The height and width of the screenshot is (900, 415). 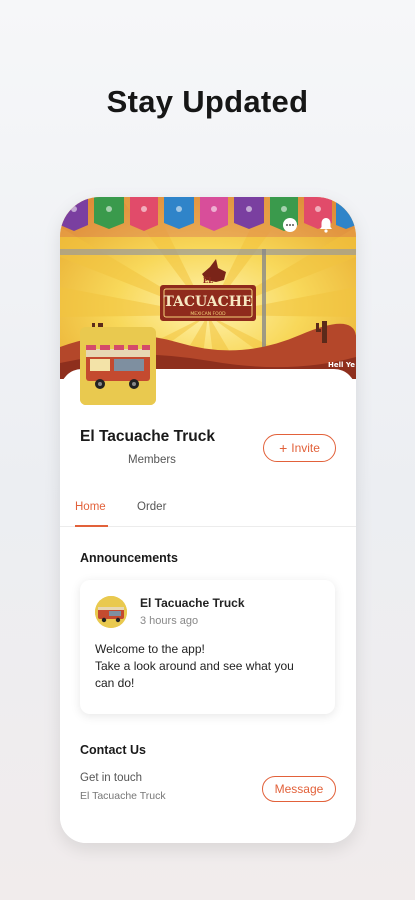 What do you see at coordinates (326, 225) in the screenshot?
I see `bell-icon` at bounding box center [326, 225].